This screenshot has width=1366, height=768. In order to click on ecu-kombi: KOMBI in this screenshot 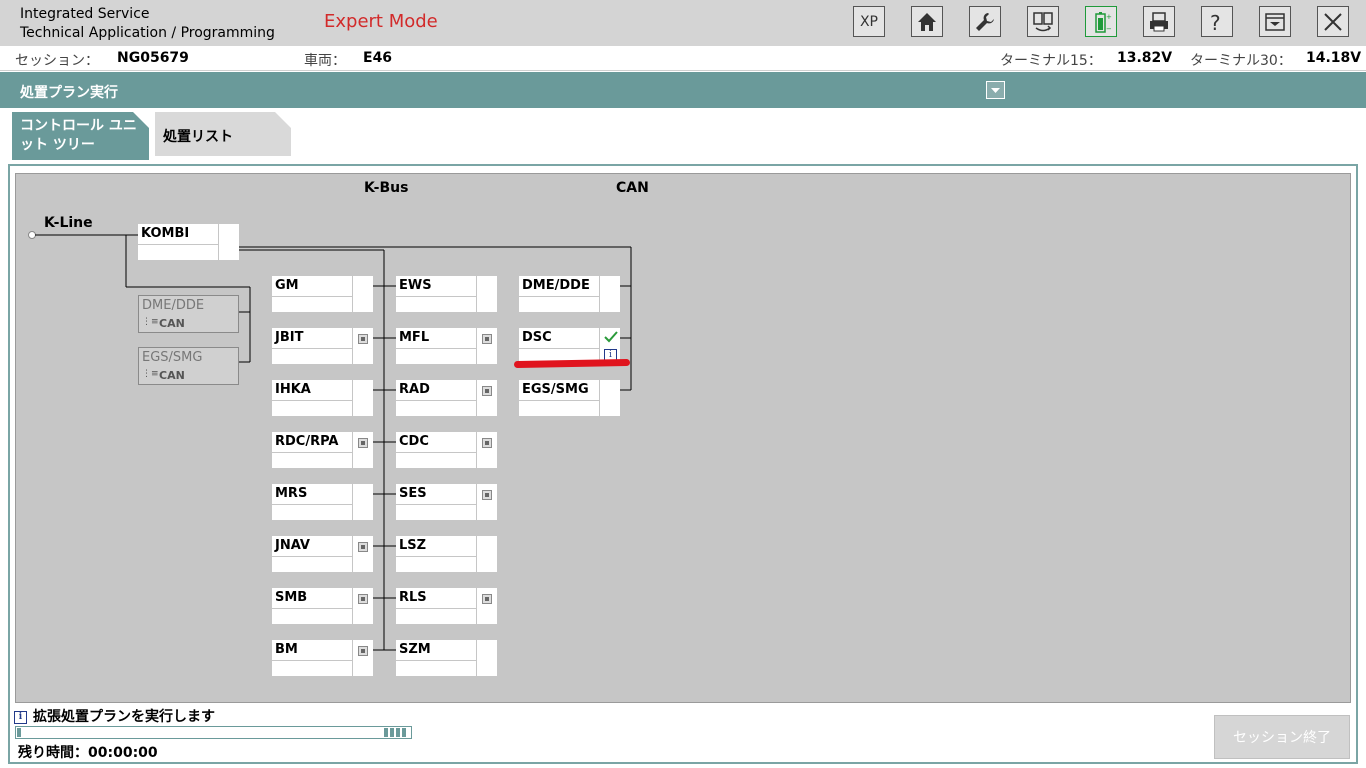, I will do `click(188, 242)`.